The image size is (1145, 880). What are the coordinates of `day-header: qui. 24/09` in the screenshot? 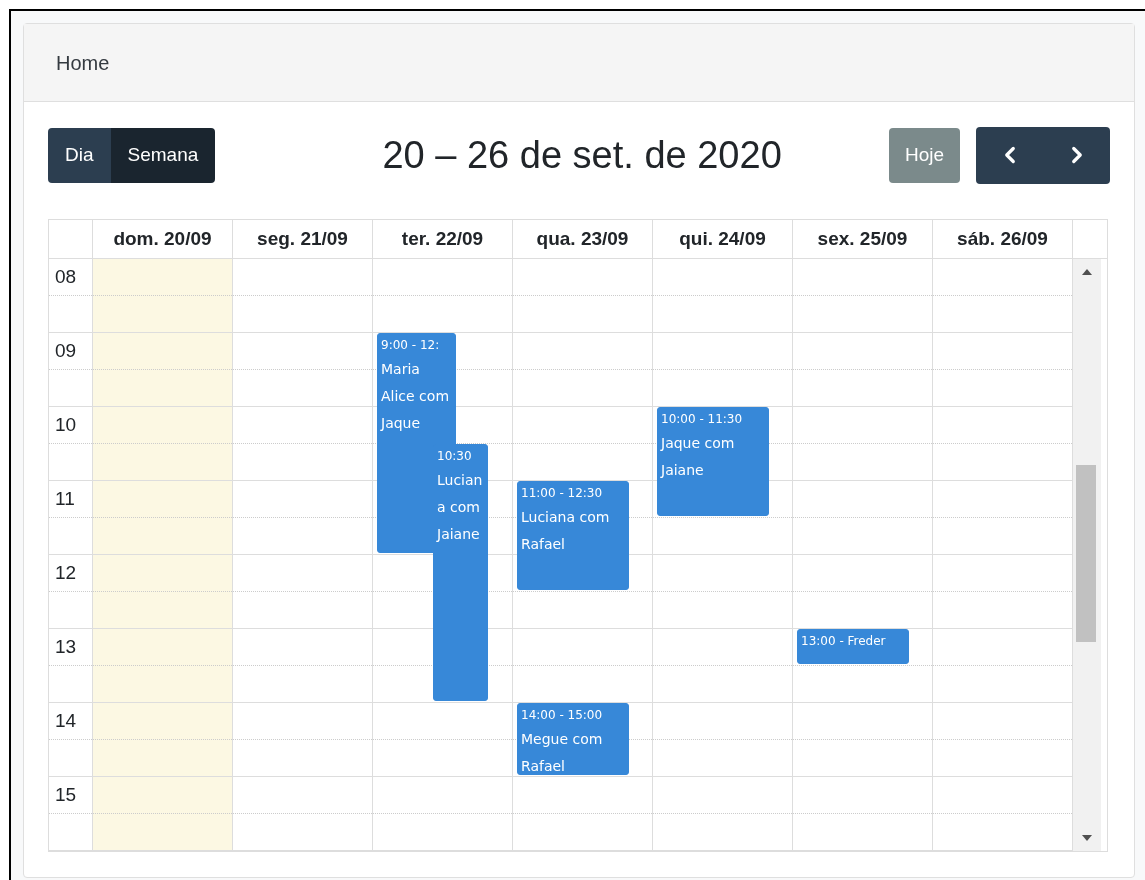 It's located at (723, 239).